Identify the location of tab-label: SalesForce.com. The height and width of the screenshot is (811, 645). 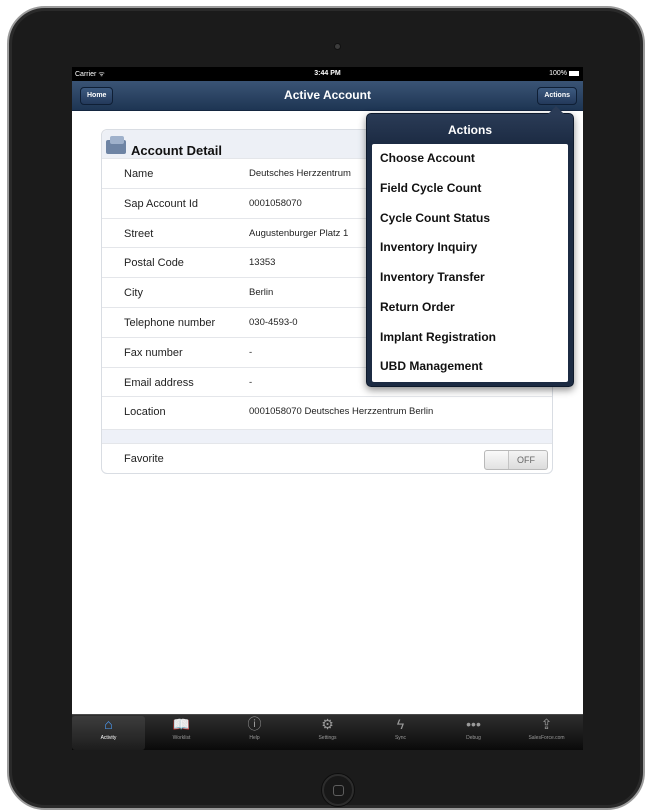
(546, 738).